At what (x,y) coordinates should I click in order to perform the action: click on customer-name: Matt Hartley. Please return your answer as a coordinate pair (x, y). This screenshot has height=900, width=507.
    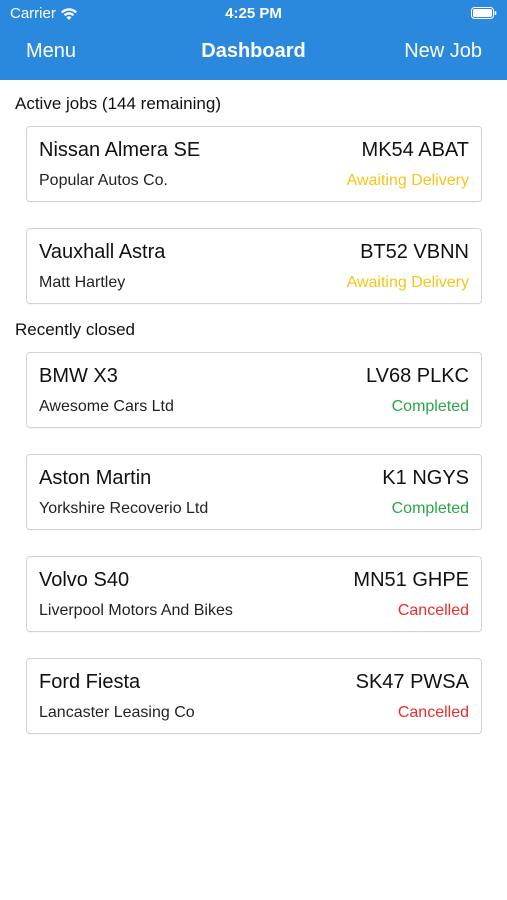
    Looking at the image, I should click on (82, 282).